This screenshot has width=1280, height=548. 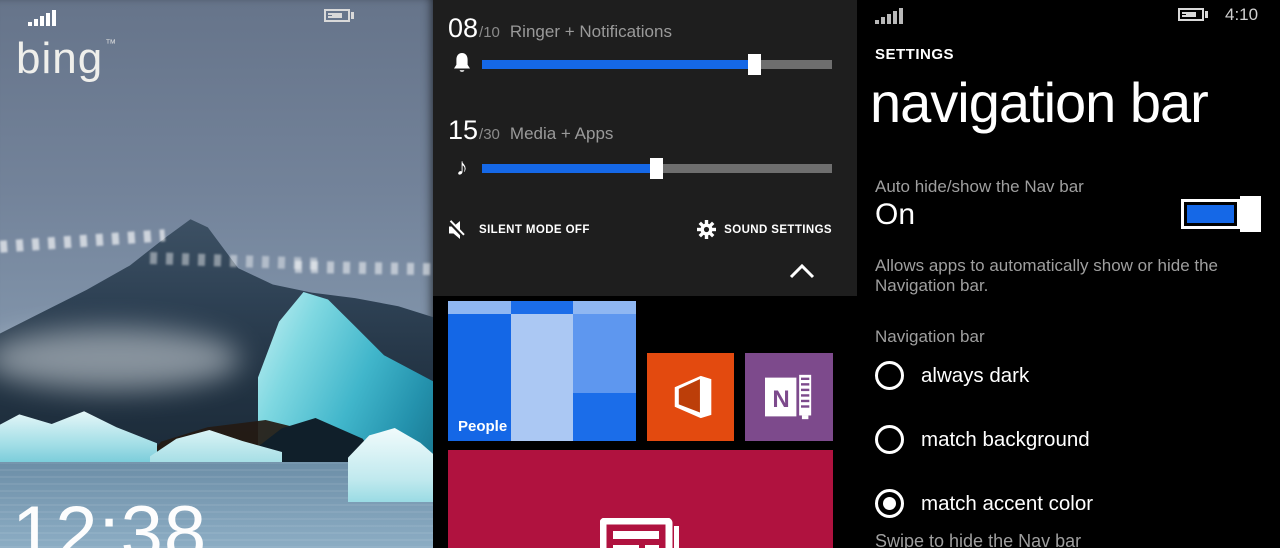 What do you see at coordinates (463, 28) in the screenshot?
I see `ringer-volume-value: 08` at bounding box center [463, 28].